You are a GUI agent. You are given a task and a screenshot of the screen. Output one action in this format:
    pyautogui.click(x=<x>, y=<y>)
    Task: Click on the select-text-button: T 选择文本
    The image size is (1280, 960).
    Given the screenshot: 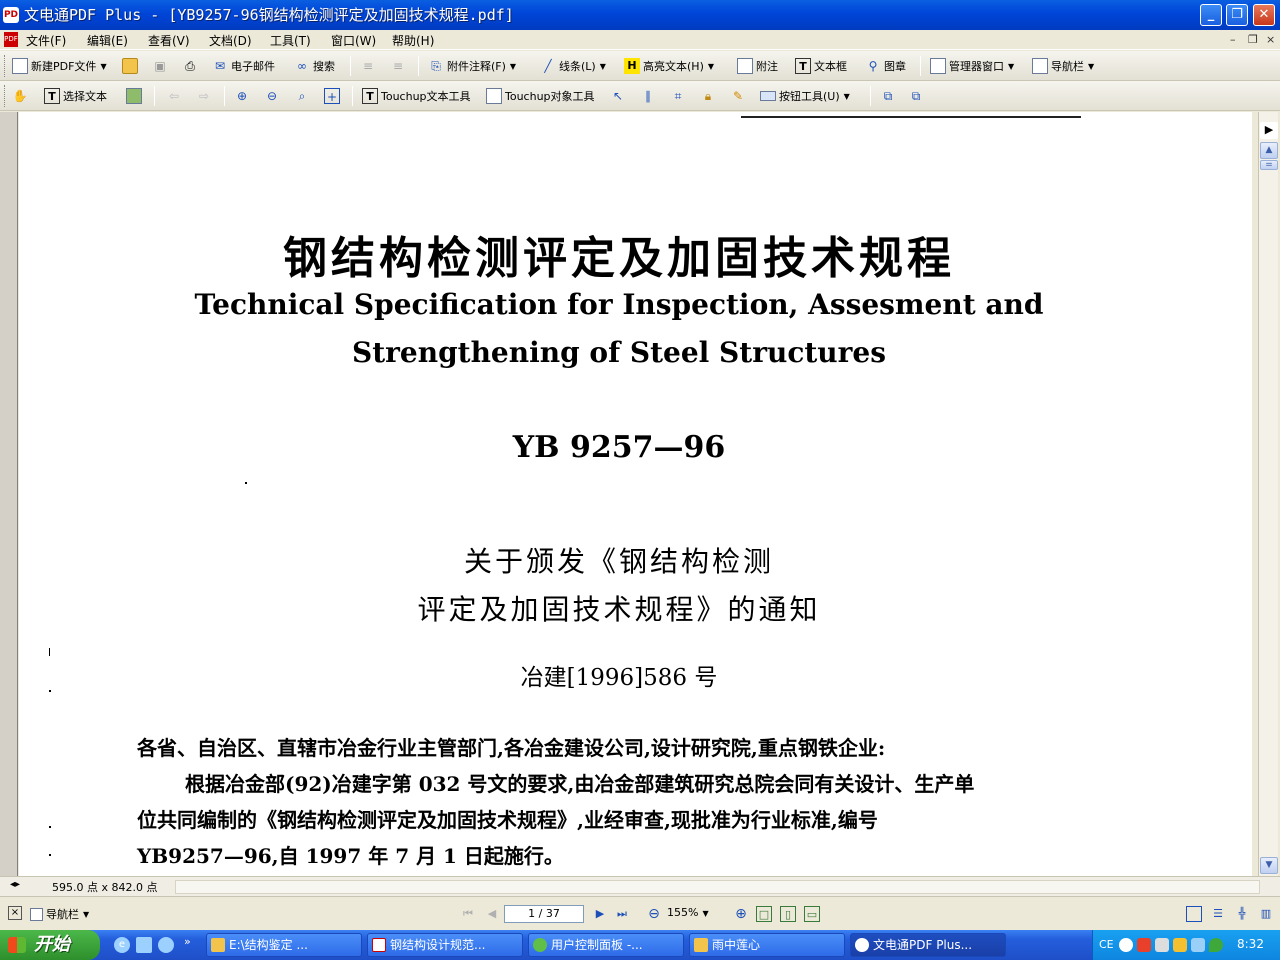 What is the action you would take?
    pyautogui.click(x=75, y=96)
    